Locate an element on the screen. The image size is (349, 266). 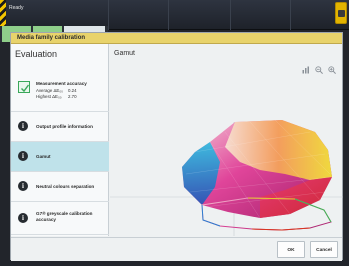
eval-item-output-profile: i Output profile information is located at coordinates (60, 126).